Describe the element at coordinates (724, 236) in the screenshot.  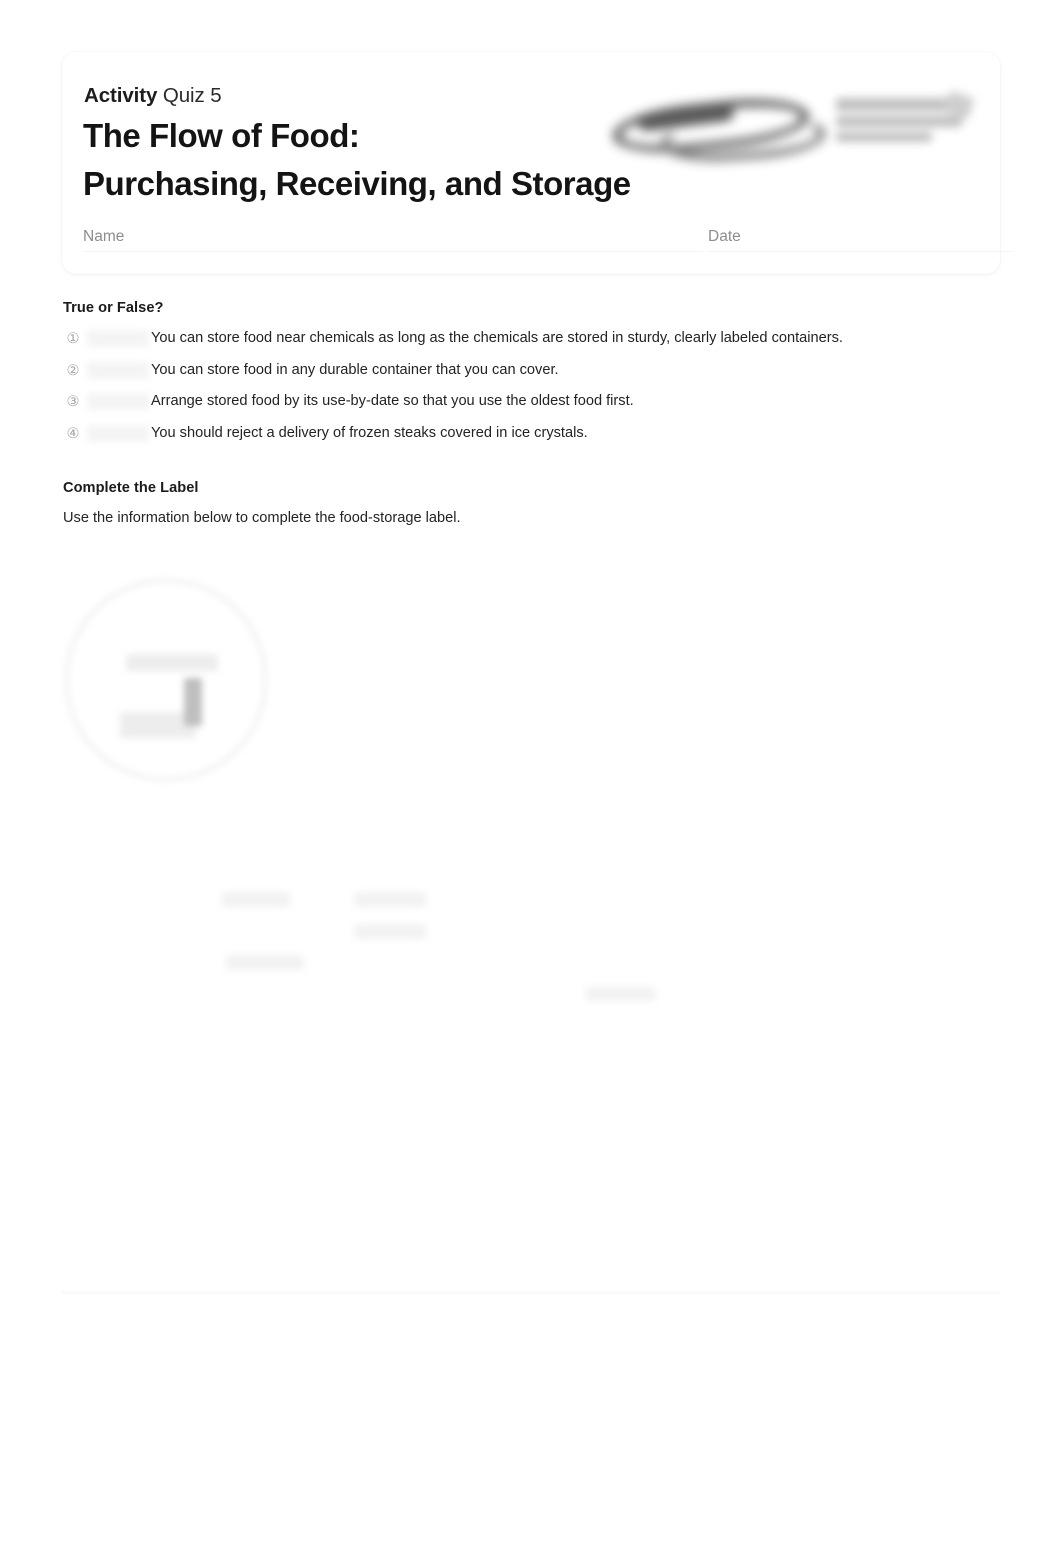
I see `date-field-label: Date` at that location.